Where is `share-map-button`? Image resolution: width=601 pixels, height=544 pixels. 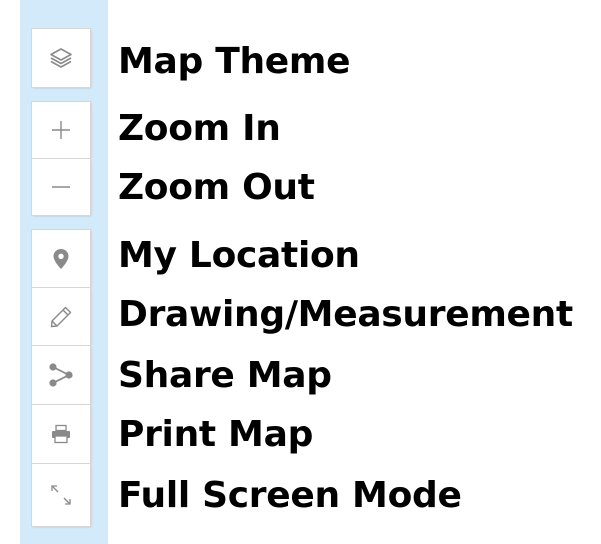 share-map-button is located at coordinates (61, 375).